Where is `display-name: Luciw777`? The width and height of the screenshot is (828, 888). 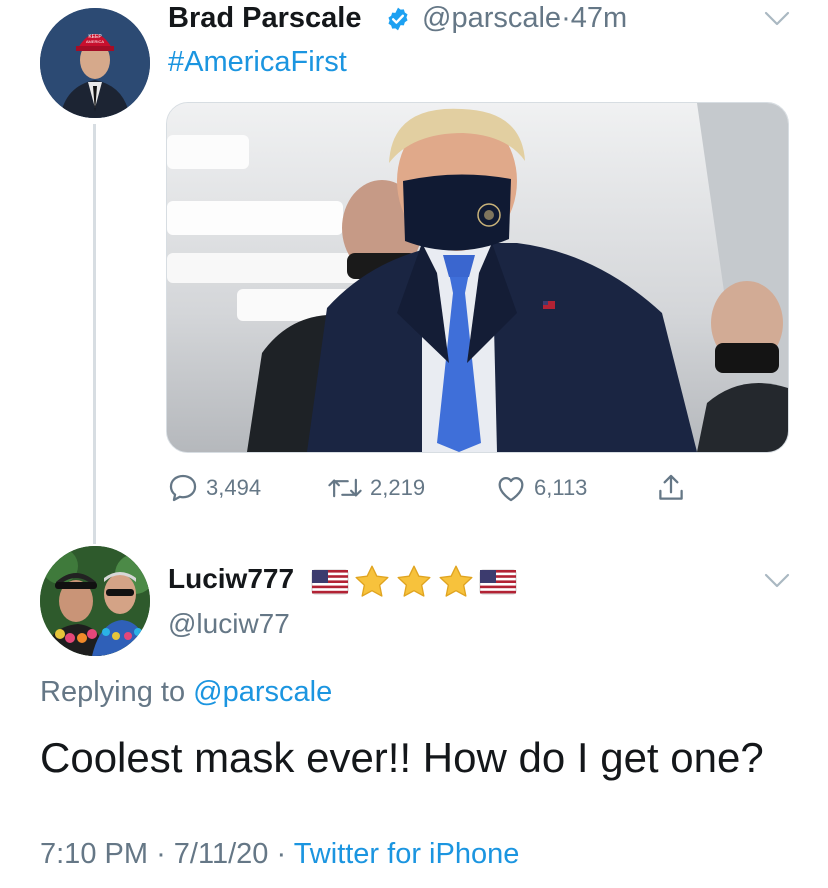 display-name: Luciw777 is located at coordinates (231, 579).